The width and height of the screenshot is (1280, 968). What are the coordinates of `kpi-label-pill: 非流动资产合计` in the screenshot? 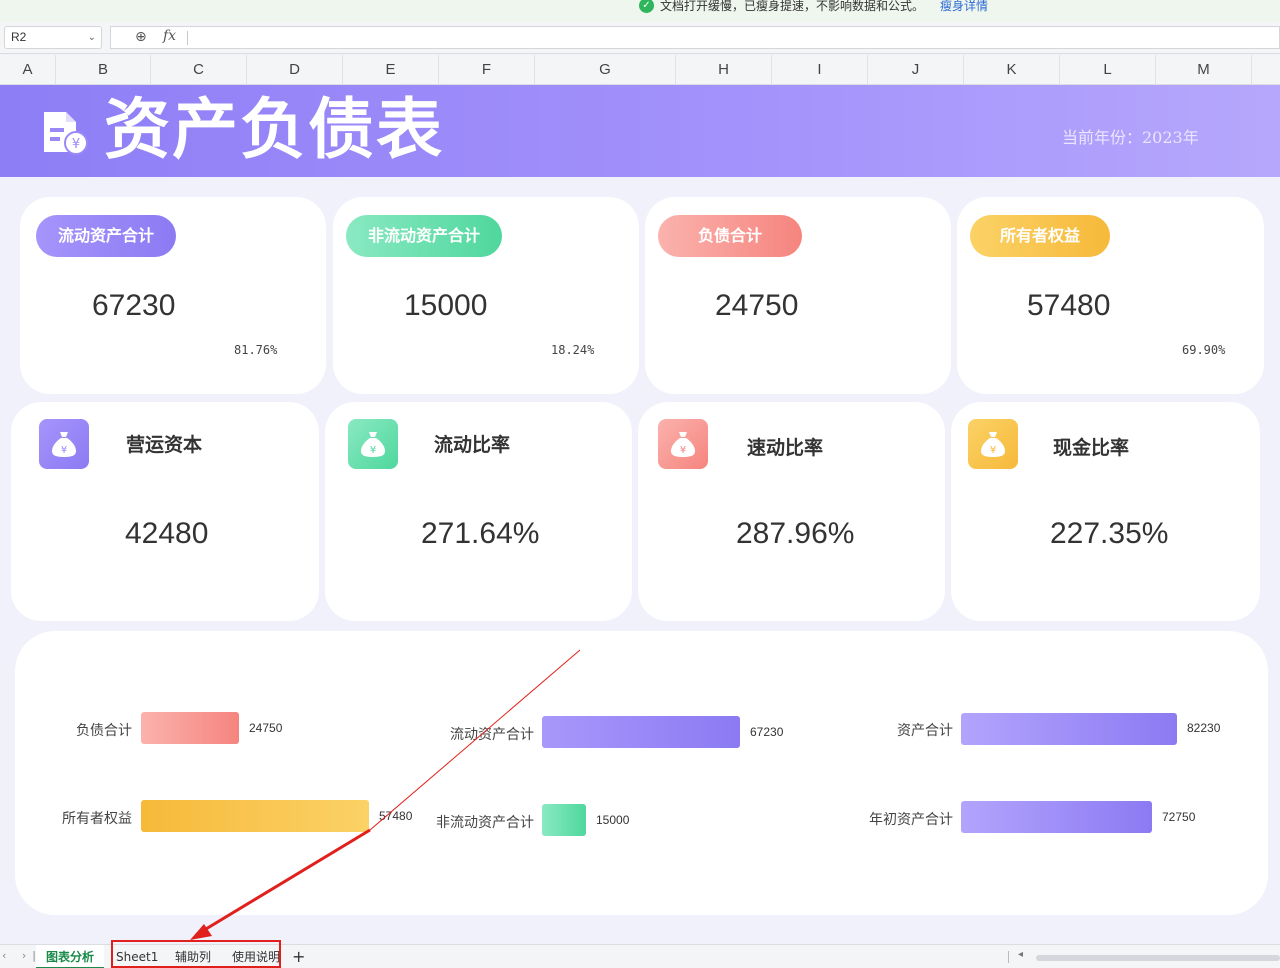 It's located at (424, 236).